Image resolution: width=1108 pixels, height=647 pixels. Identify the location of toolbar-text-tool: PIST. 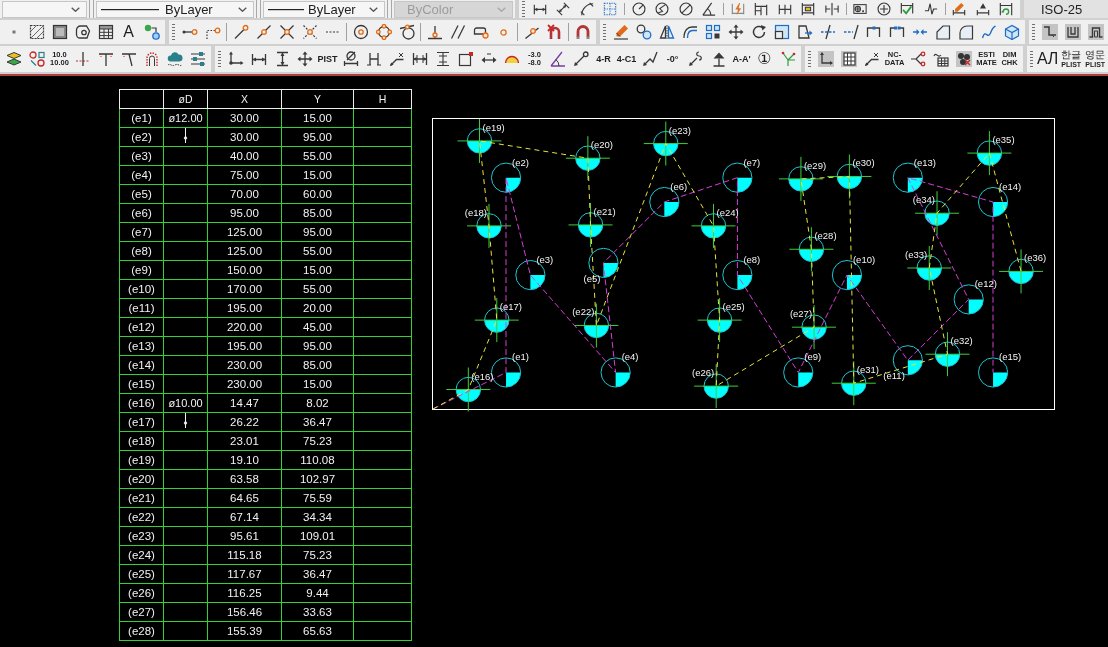
(327, 59).